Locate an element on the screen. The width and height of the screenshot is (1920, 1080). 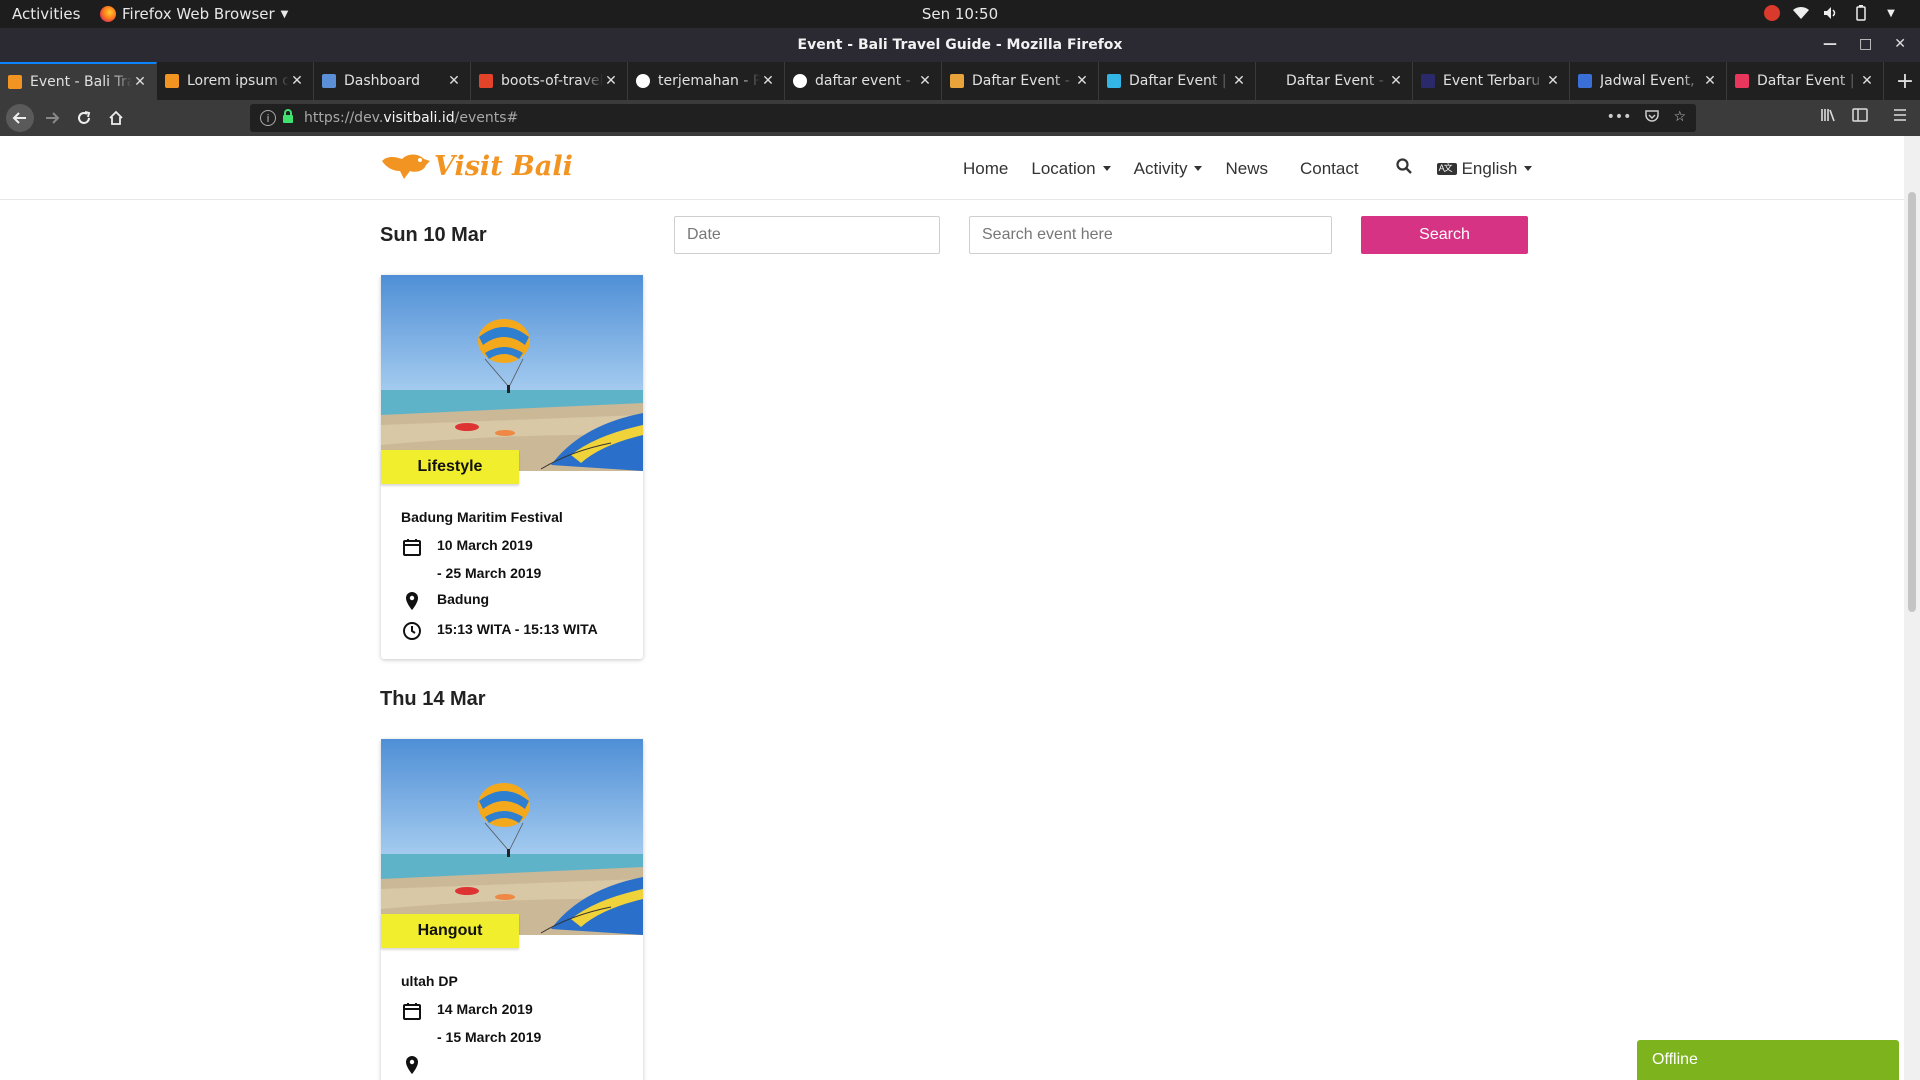
firefox-icon is located at coordinates (108, 14).